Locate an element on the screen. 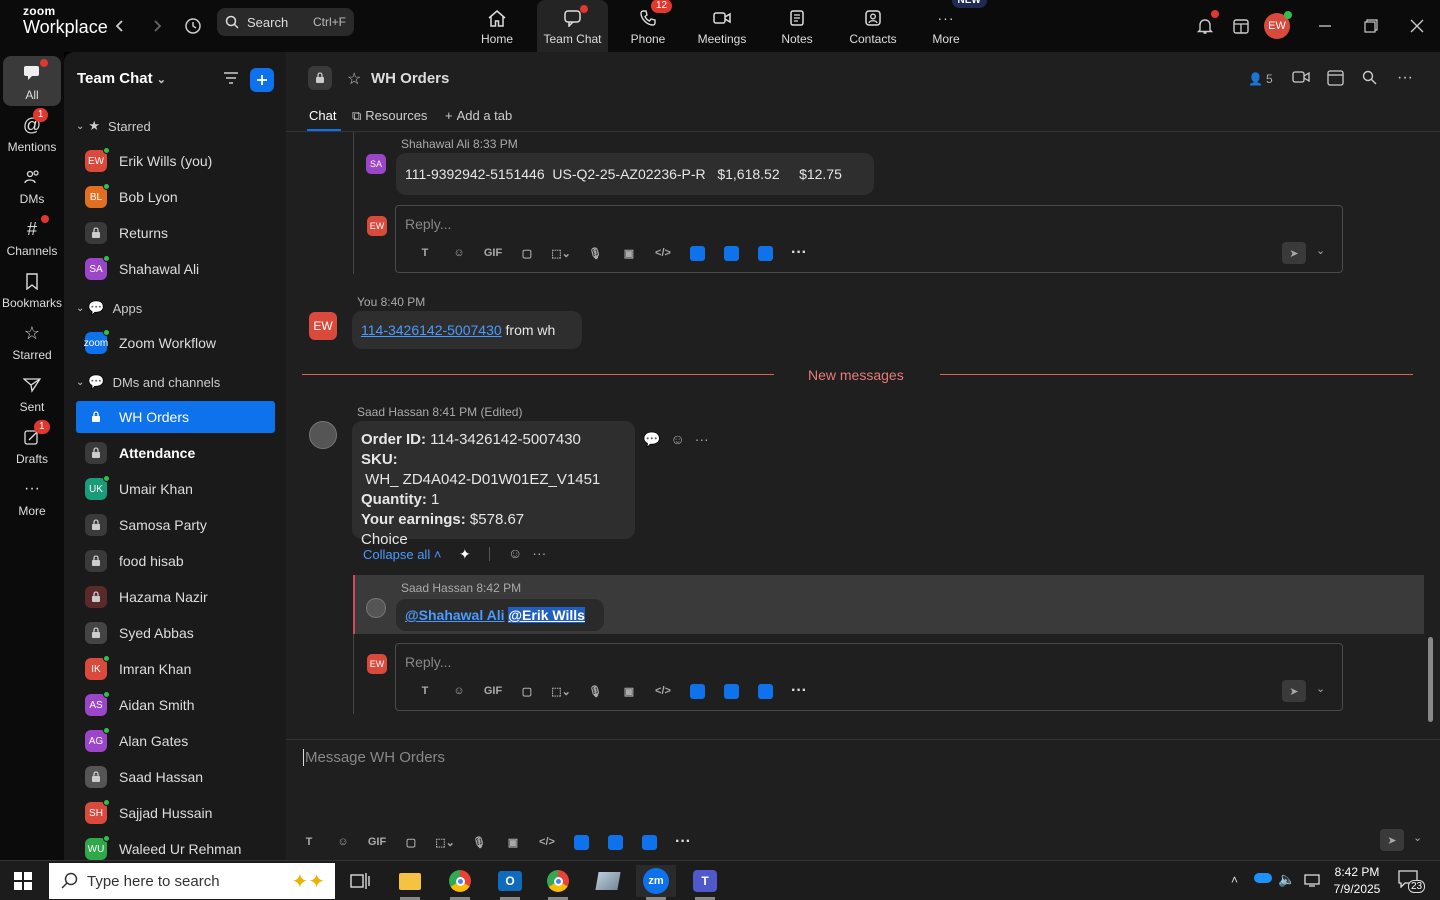 Image resolution: width=1440 pixels, height=900 pixels. sidebar-item: zoom Zoom Workflow is located at coordinates (175, 343).